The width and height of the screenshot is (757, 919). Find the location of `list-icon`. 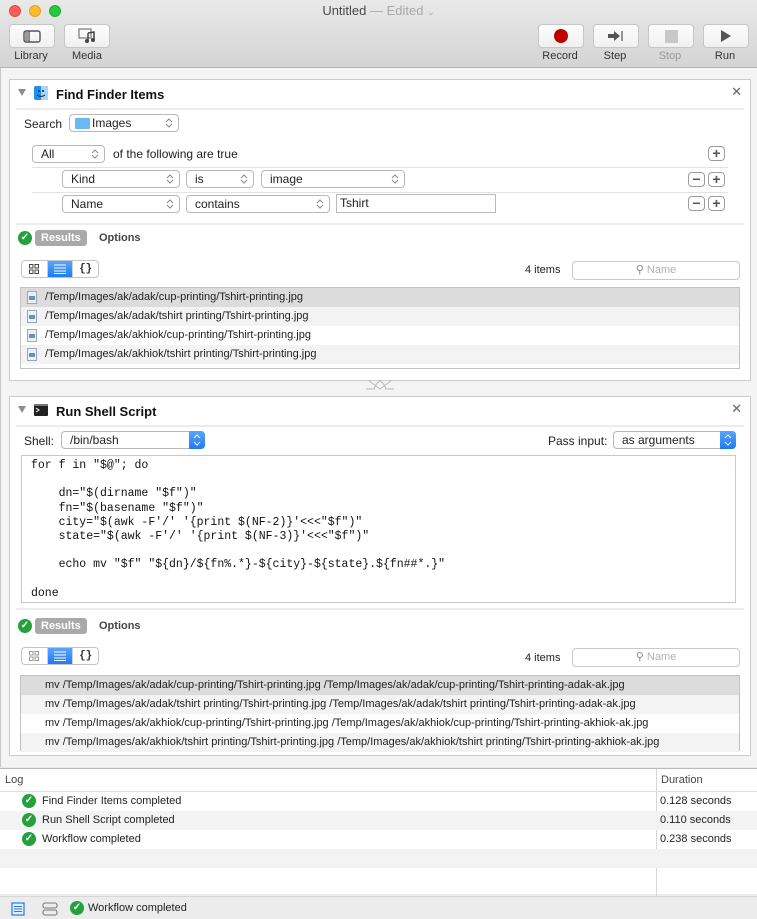

list-icon is located at coordinates (60, 269).